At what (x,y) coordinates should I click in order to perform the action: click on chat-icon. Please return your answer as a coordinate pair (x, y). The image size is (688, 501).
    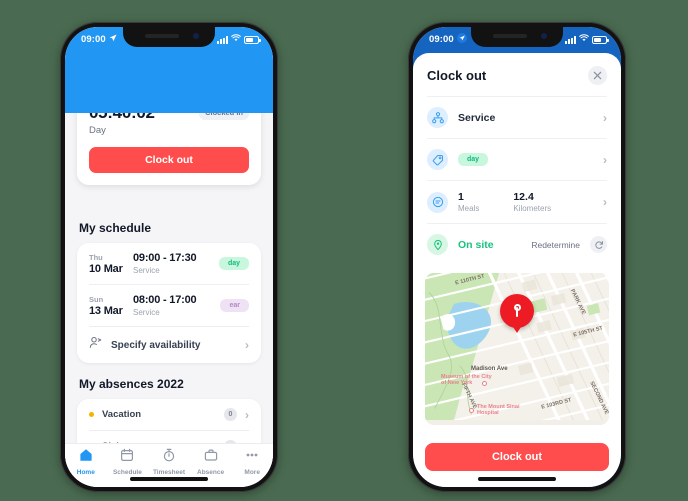
    Looking at the image, I should click on (437, 202).